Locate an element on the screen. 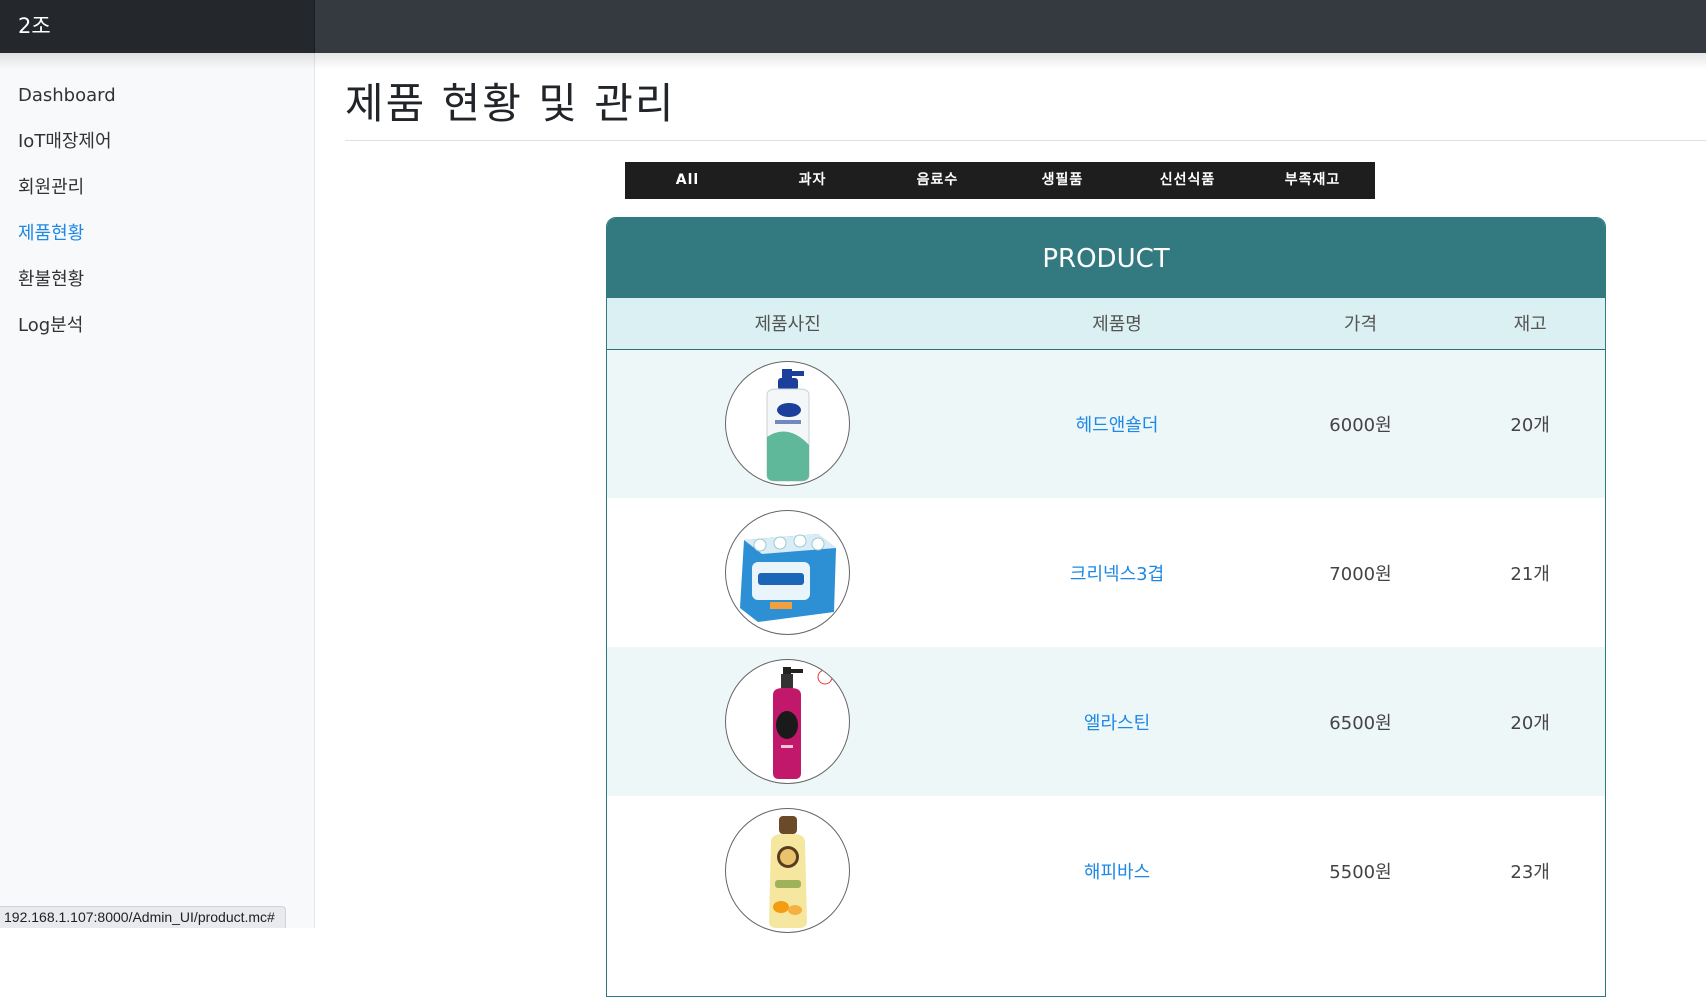 The height and width of the screenshot is (997, 1706). product-price: 5500원 is located at coordinates (1360, 872).